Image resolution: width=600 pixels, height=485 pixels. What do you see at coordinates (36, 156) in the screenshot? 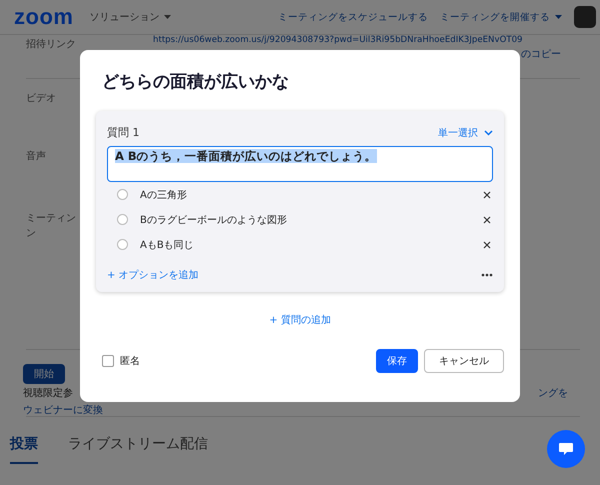
I see `field-label: 音声` at bounding box center [36, 156].